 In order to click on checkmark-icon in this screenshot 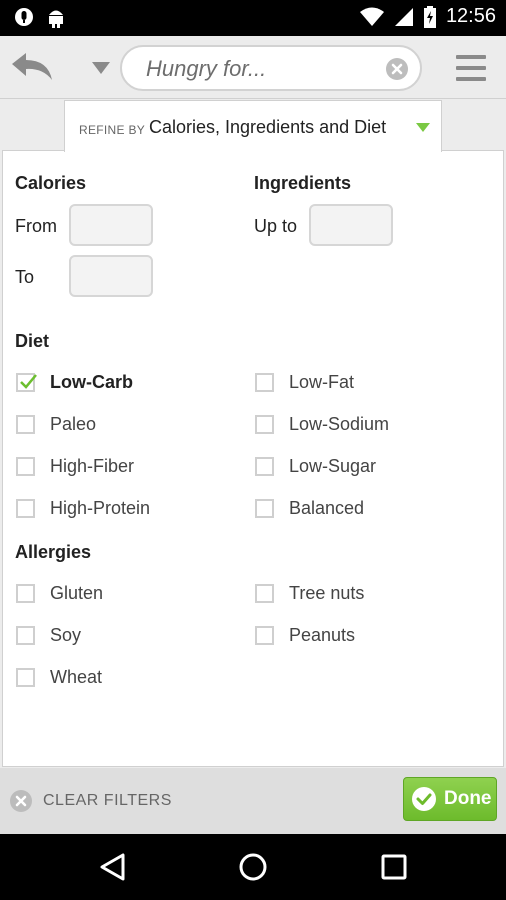, I will do `click(28, 381)`.